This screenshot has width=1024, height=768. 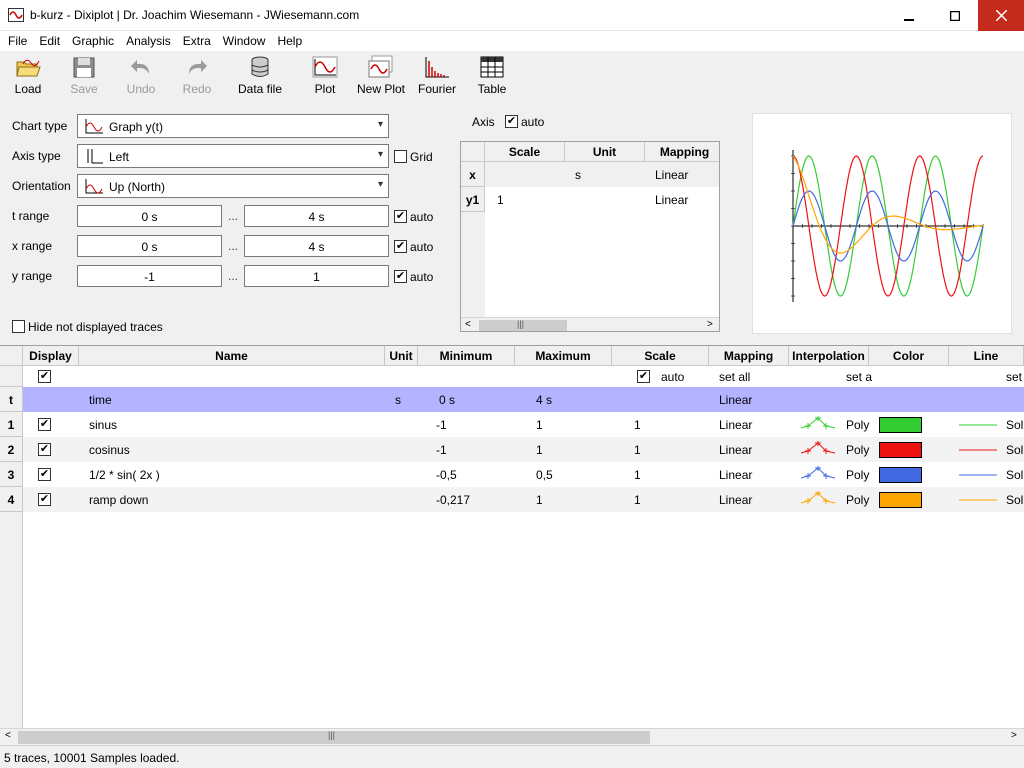 What do you see at coordinates (400, 246) in the screenshot?
I see `x-range-auto-checkbox: ✔` at bounding box center [400, 246].